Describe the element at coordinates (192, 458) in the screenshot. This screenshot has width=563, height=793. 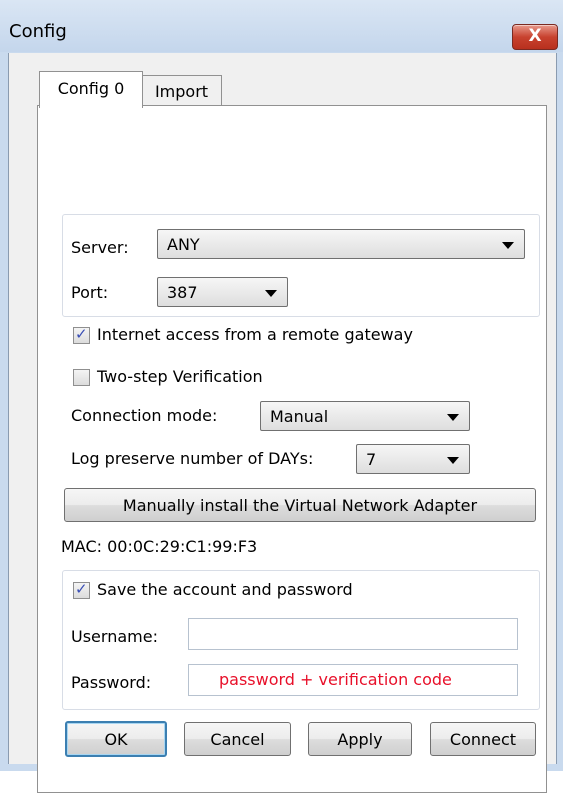
I see `log-days-label: Log preserve number of DAYs:` at that location.